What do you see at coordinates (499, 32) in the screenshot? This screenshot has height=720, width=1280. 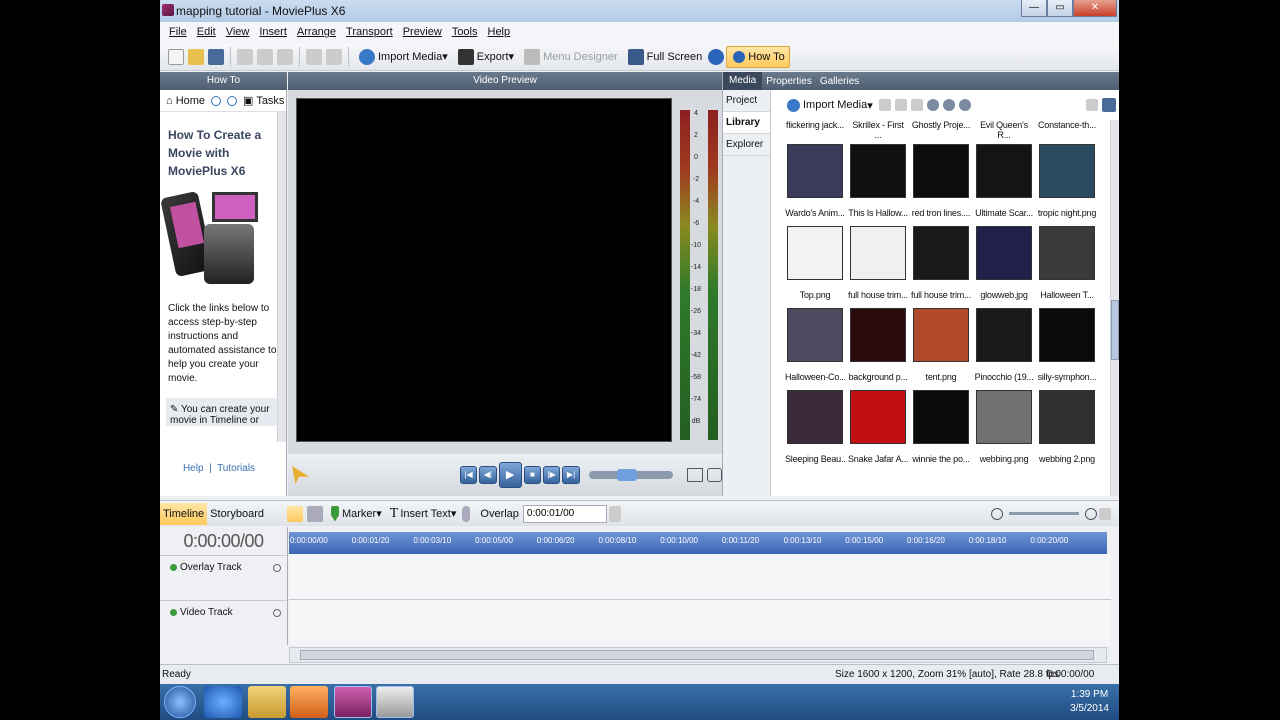 I see `menu-help: Help` at bounding box center [499, 32].